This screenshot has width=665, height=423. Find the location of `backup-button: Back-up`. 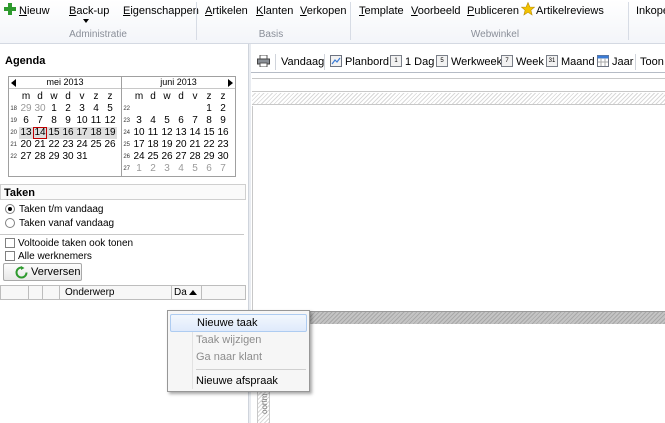

backup-button: Back-up is located at coordinates (88, 14).